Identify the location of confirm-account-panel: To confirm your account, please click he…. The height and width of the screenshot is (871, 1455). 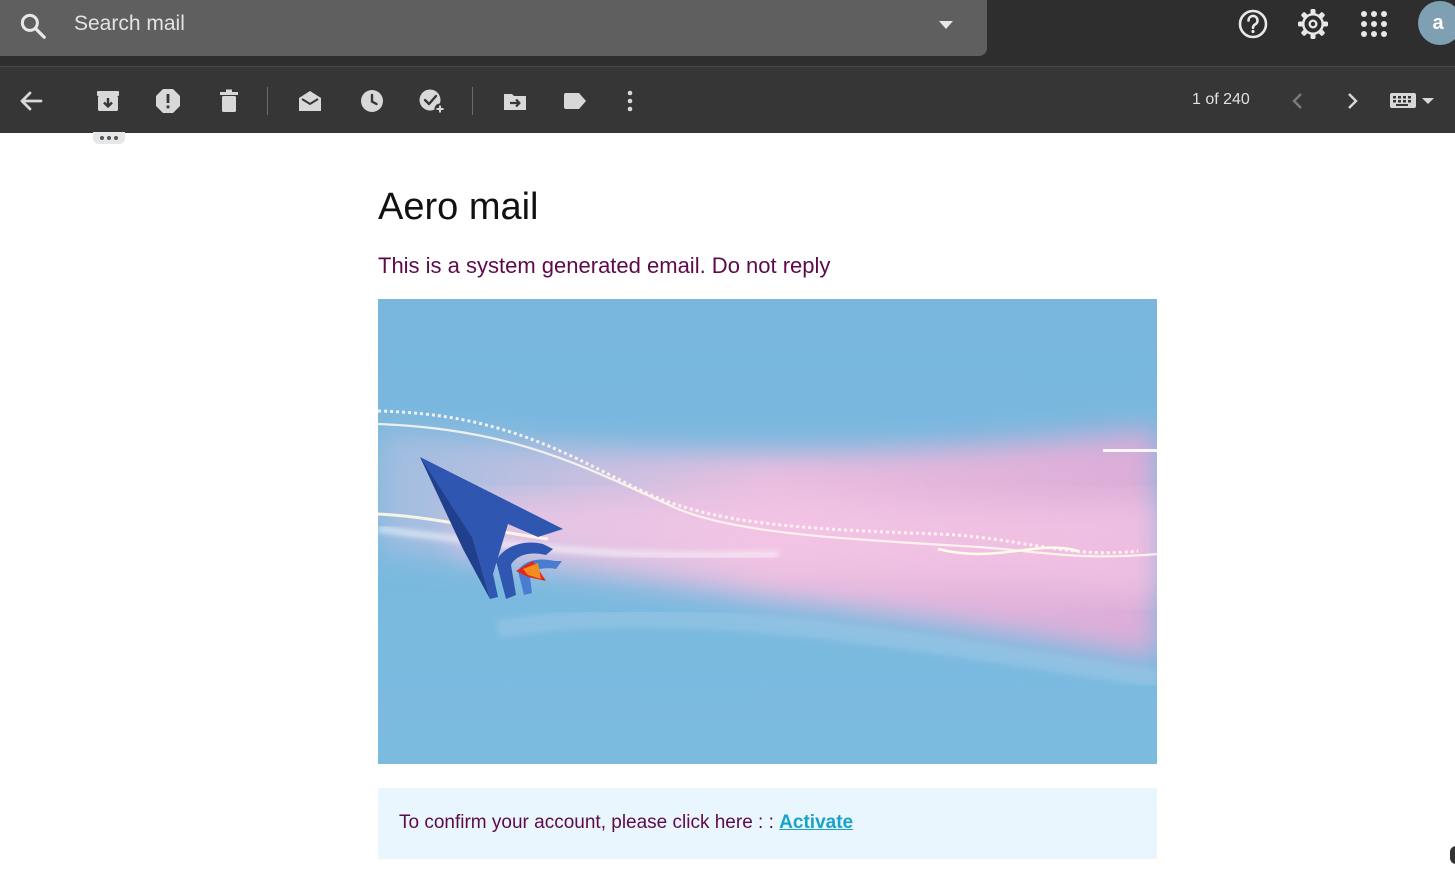
(767, 823).